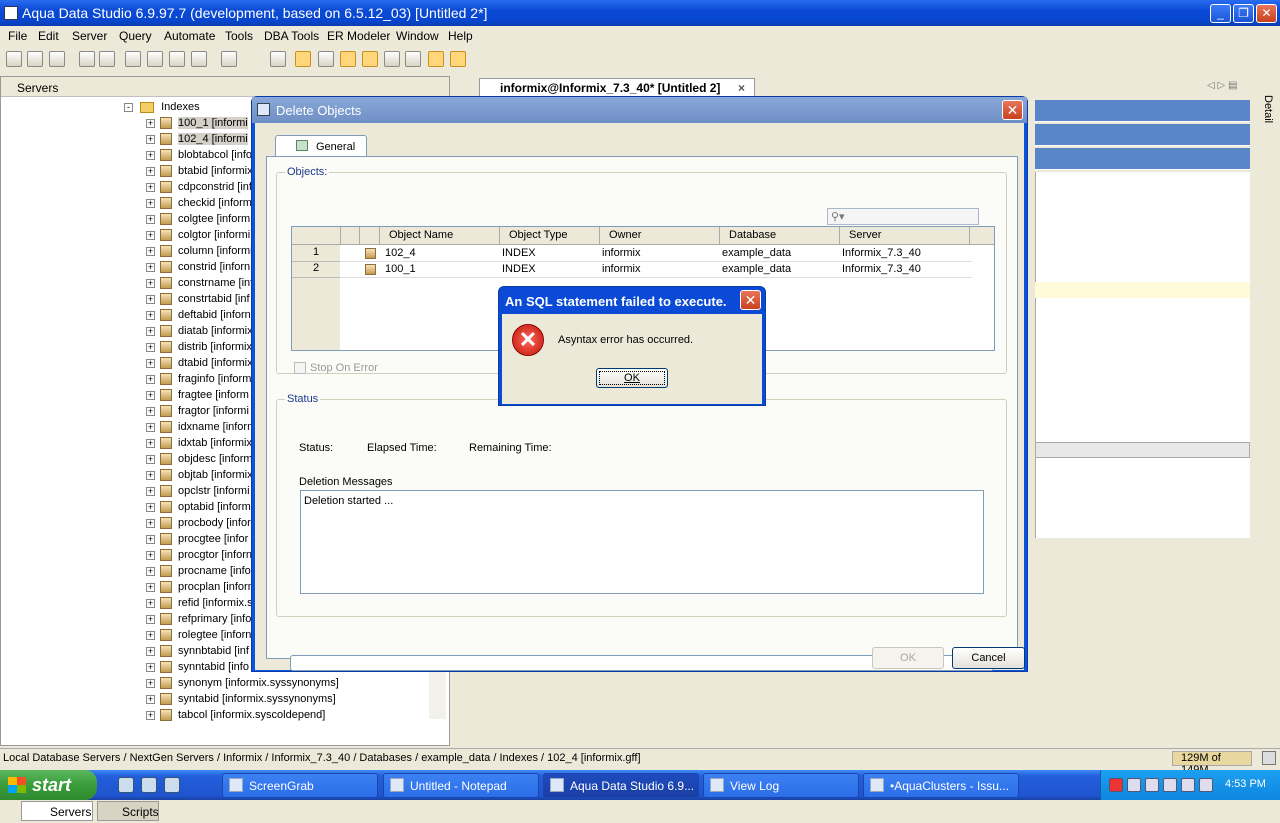 The height and width of the screenshot is (823, 1280). What do you see at coordinates (199, 59) in the screenshot?
I see `table-data-editor-icon` at bounding box center [199, 59].